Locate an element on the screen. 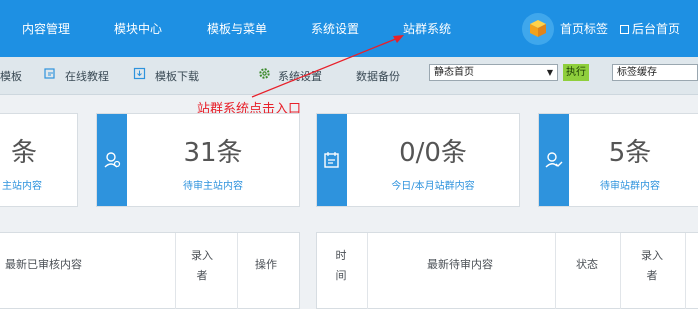 Image resolution: width=698 pixels, height=309 pixels. download-icon is located at coordinates (139, 73).